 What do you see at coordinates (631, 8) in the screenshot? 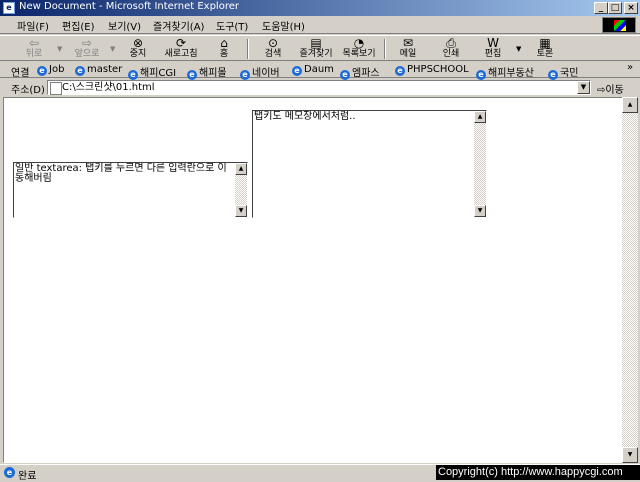
I see `close-button: ×` at bounding box center [631, 8].